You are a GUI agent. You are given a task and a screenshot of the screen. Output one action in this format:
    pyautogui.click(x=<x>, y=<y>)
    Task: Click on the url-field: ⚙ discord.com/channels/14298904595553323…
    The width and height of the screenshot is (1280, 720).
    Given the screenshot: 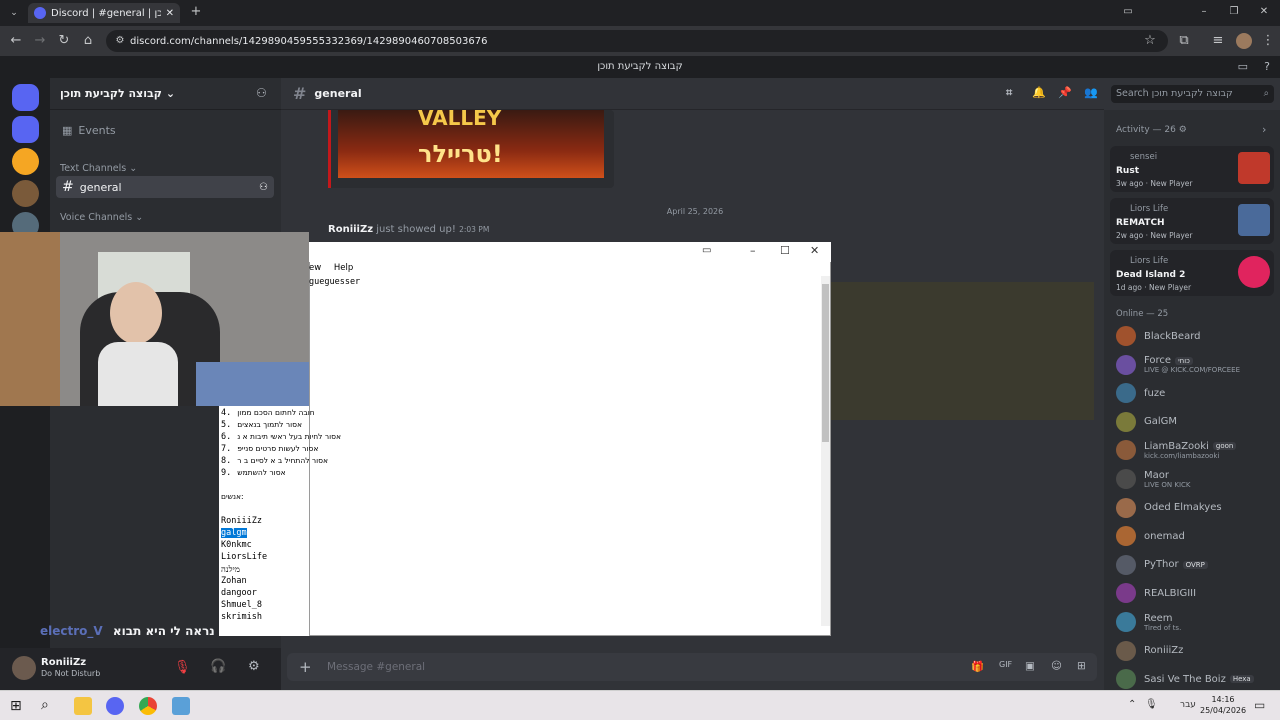 What is the action you would take?
    pyautogui.click(x=637, y=41)
    